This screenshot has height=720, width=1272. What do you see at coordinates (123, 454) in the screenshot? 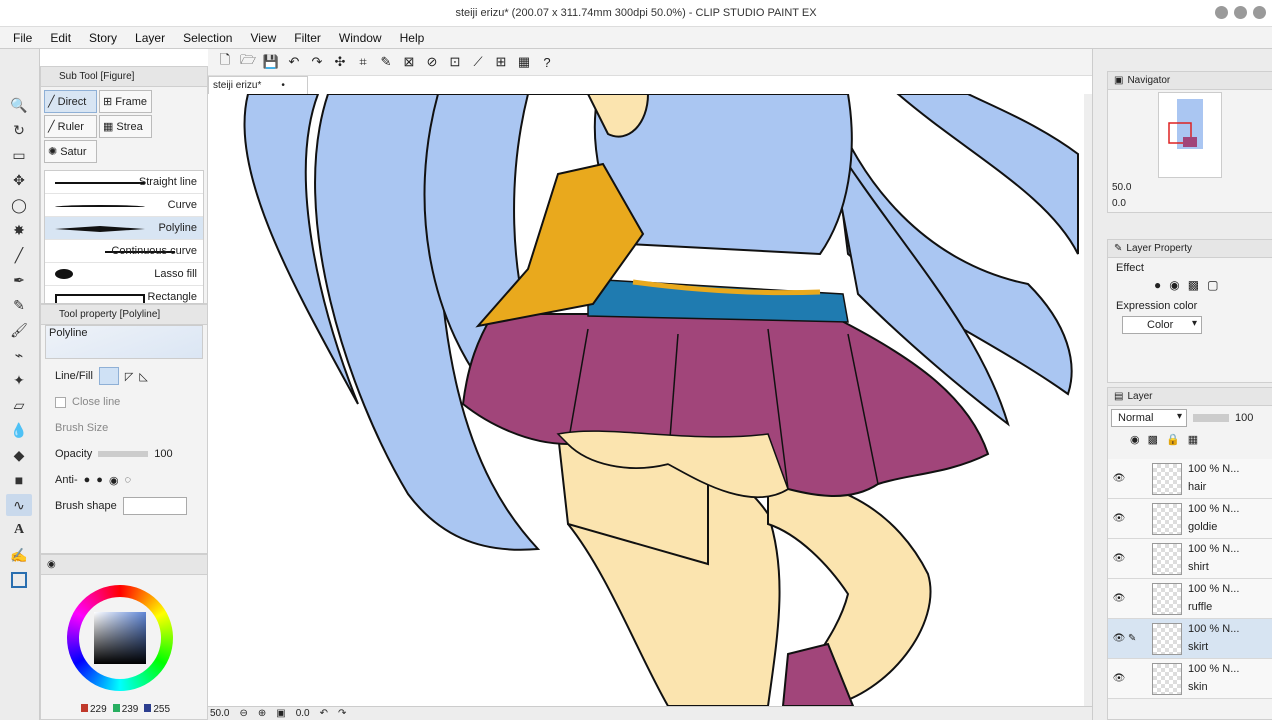
I see `opacity-slider` at bounding box center [123, 454].